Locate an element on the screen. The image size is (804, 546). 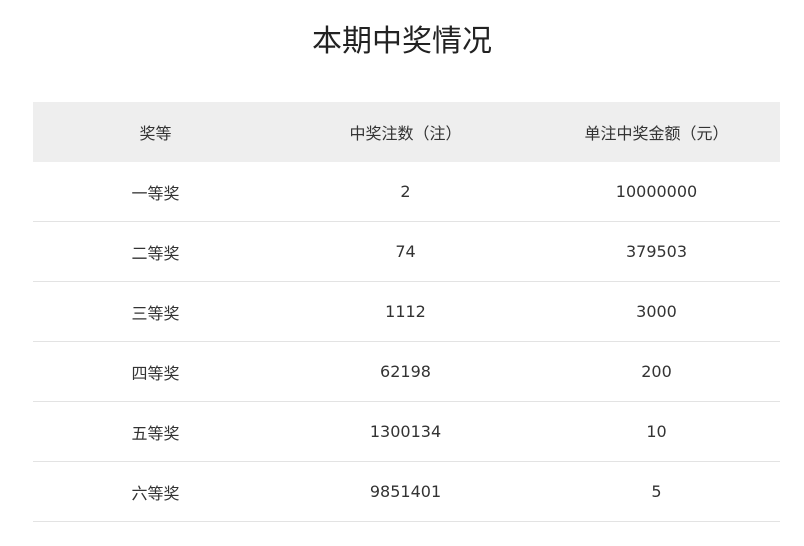
cell-winning-count: 2 is located at coordinates (405, 191).